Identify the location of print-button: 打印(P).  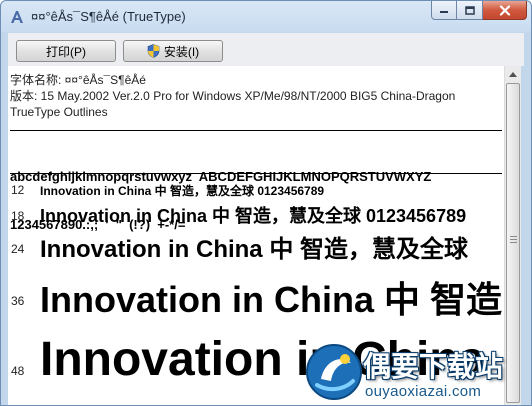
(66, 51).